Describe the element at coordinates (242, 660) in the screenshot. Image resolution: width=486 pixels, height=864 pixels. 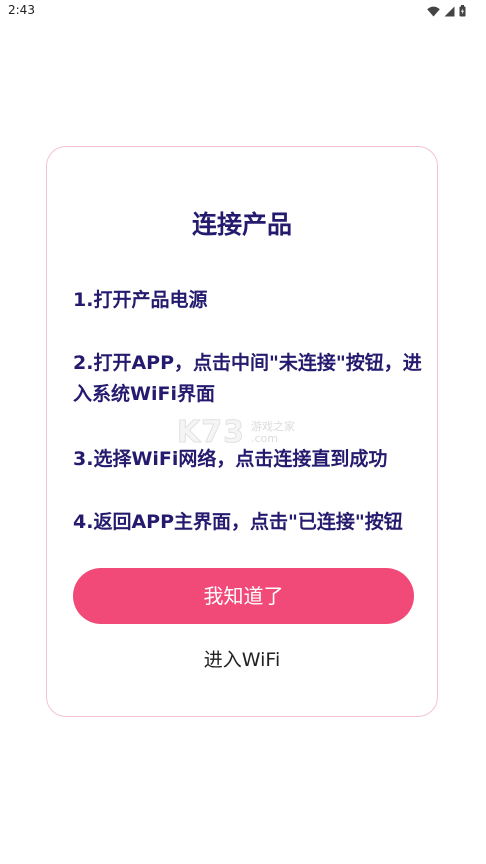
I see `enter-wifi-link: 进入WiFi` at that location.